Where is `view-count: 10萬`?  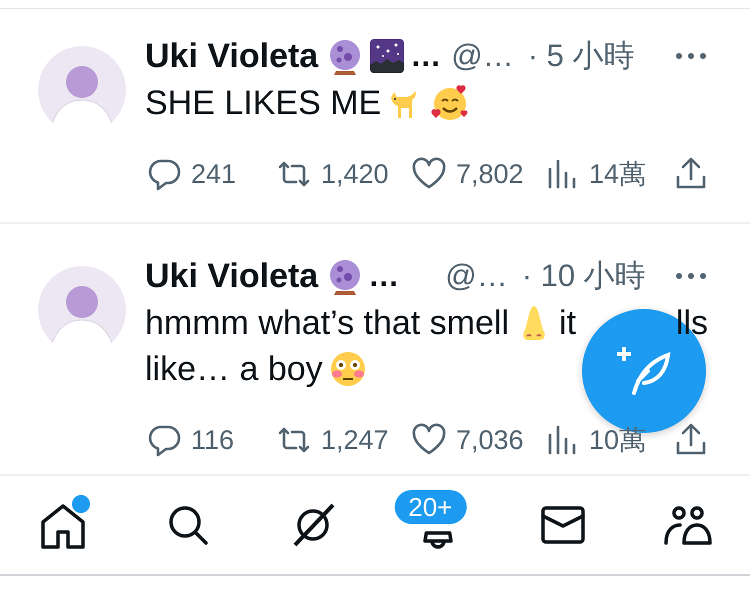
view-count: 10萬 is located at coordinates (617, 440).